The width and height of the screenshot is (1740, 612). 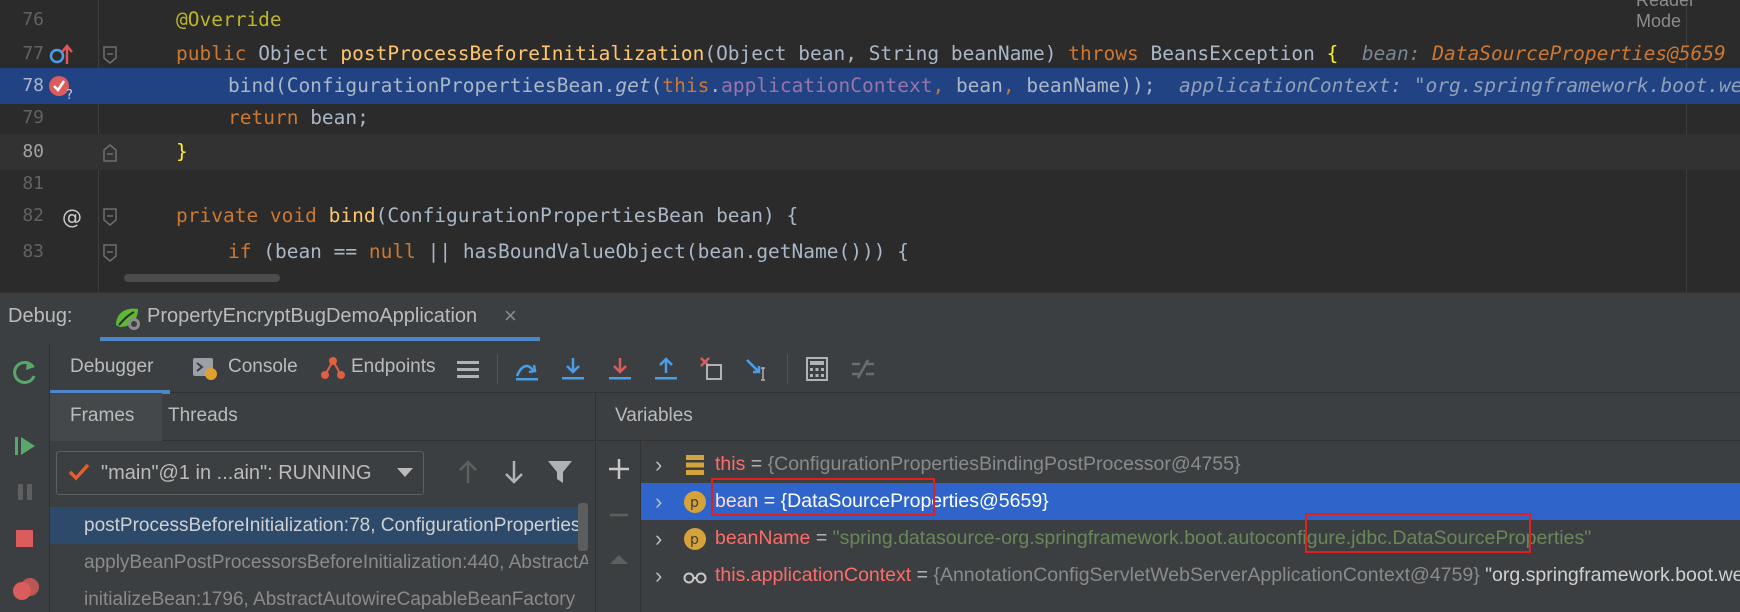 I want to click on move-up-icon, so click(x=619, y=559).